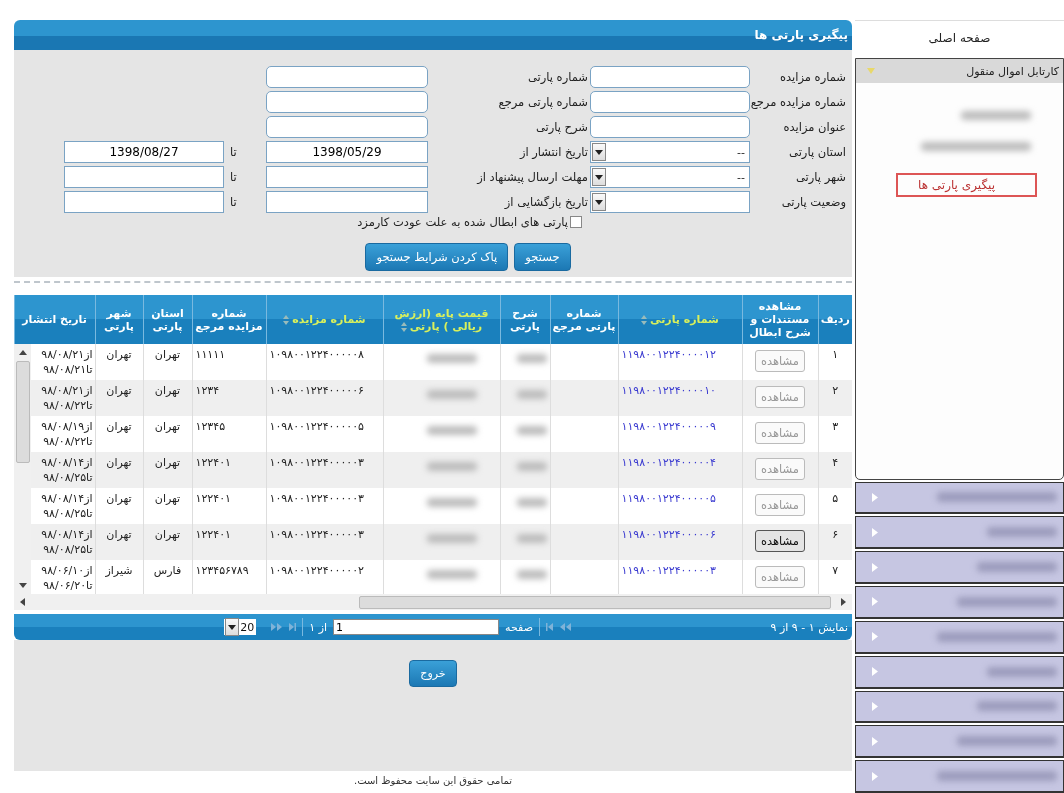 This screenshot has width=1064, height=793. Describe the element at coordinates (229, 542) in the screenshot. I see `table-cell: ۱۲۲۴۰۱` at that location.